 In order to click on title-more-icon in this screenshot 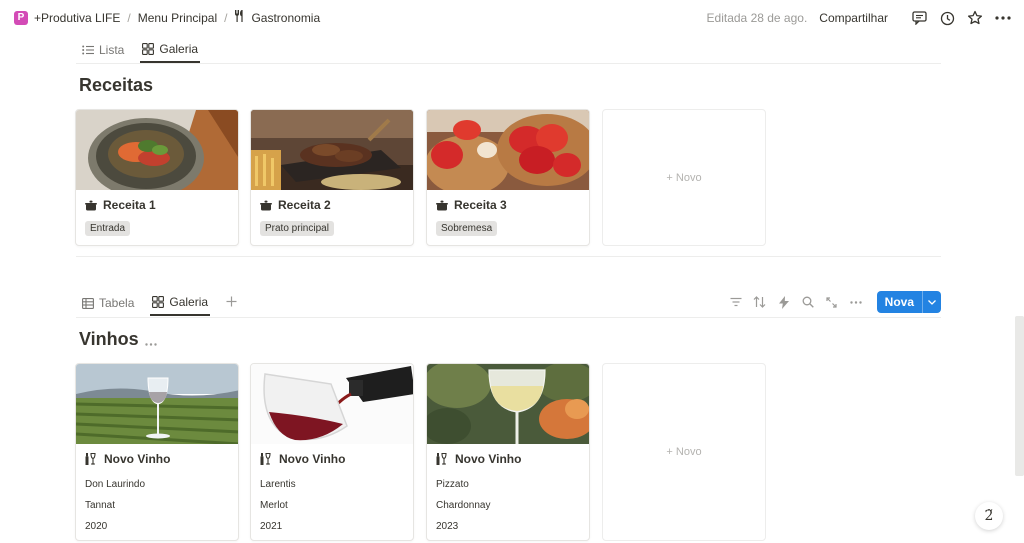, I will do `click(151, 342)`.